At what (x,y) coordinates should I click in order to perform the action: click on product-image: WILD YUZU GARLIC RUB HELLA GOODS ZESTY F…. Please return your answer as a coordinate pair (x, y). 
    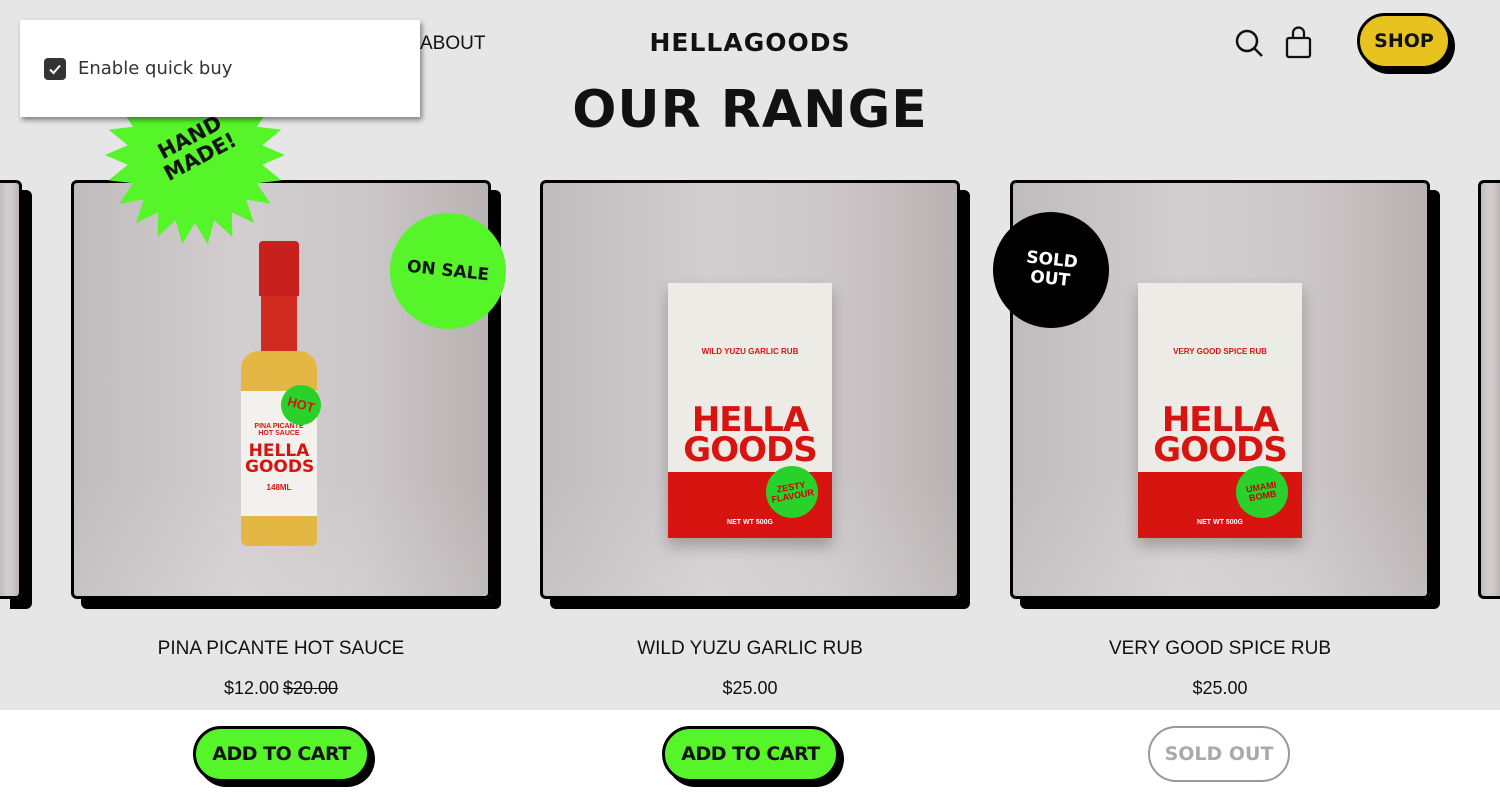
    Looking at the image, I should click on (750, 410).